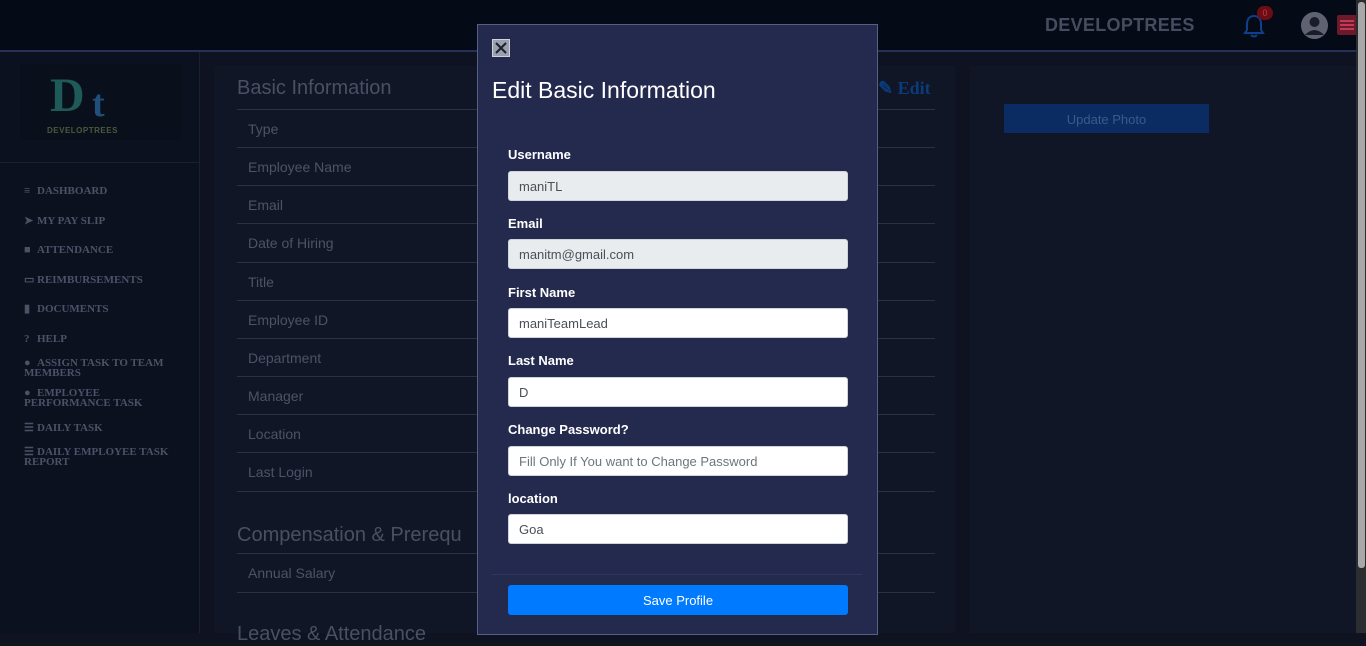 The width and height of the screenshot is (1366, 646). I want to click on modal-title: Edit Basic Information, so click(604, 90).